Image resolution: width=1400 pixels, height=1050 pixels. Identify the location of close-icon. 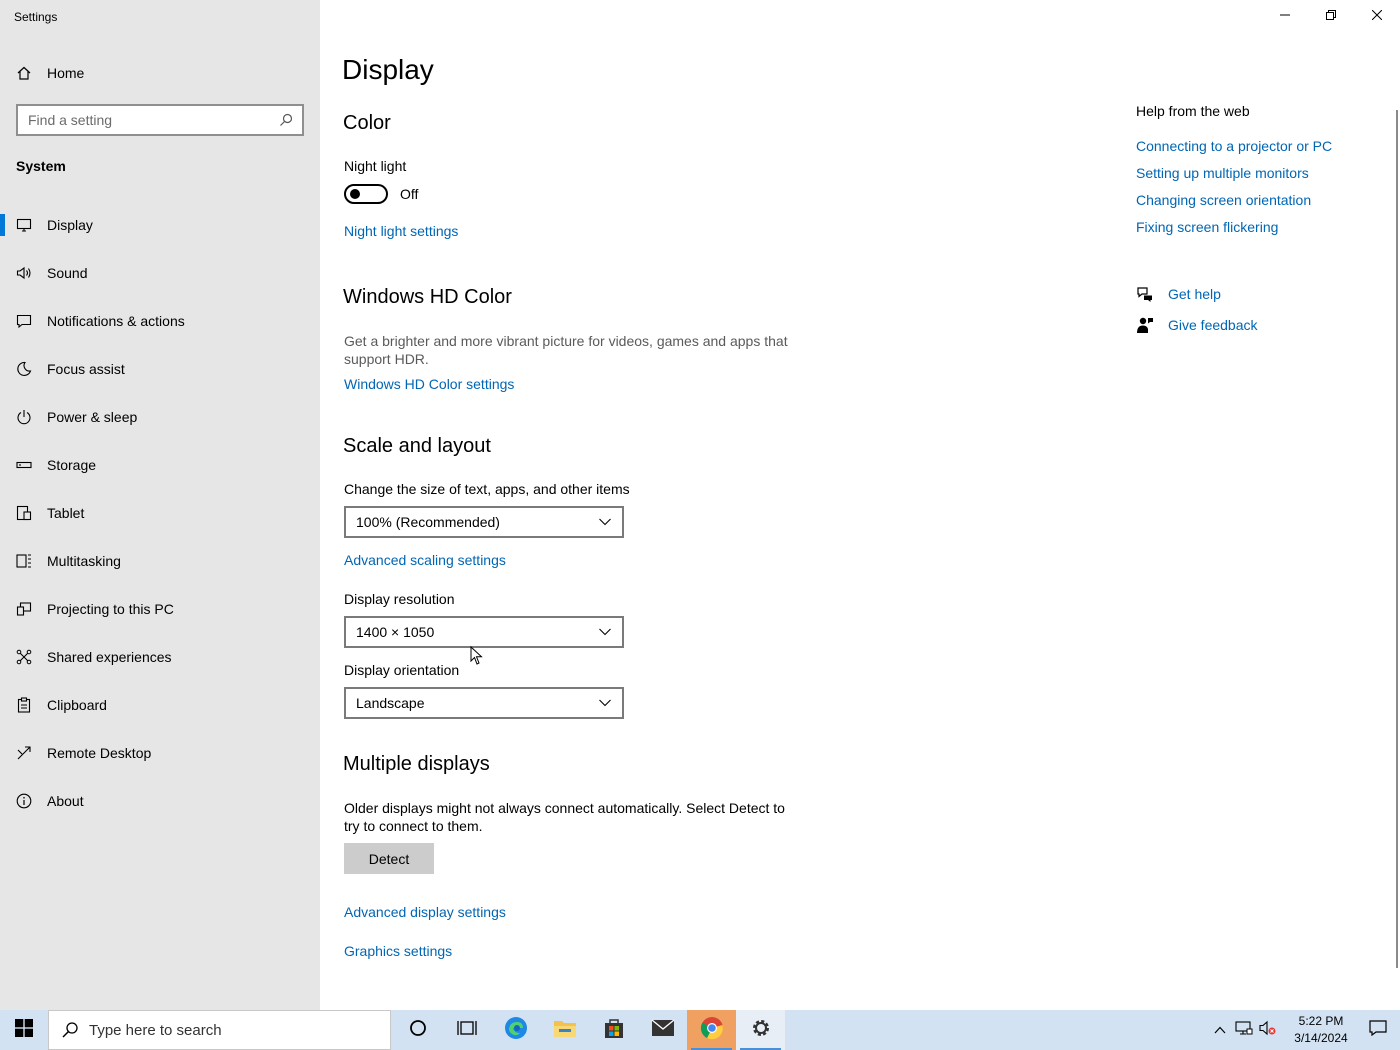
(1377, 16).